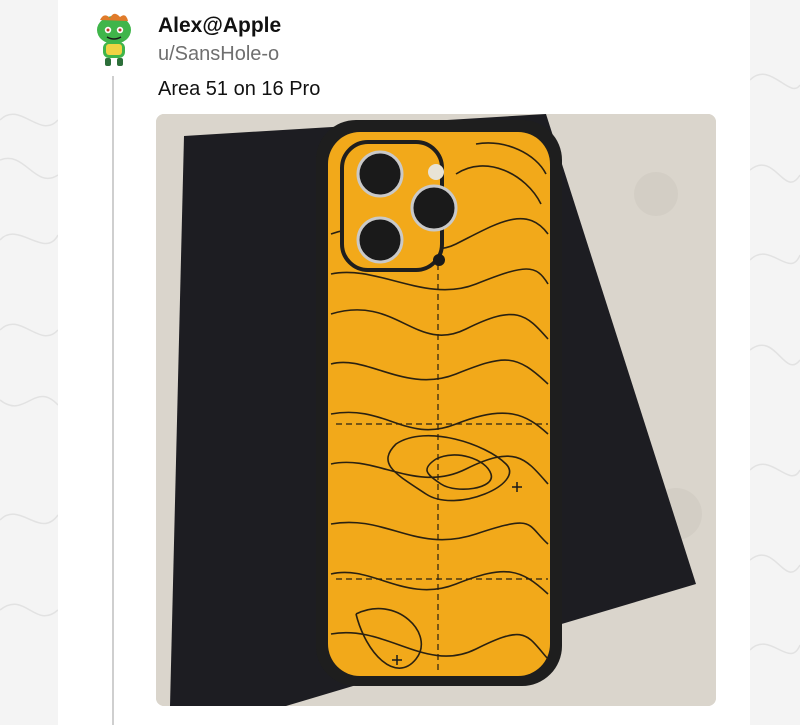 The image size is (800, 725). I want to click on snoo-avatar-icon, so click(114, 39).